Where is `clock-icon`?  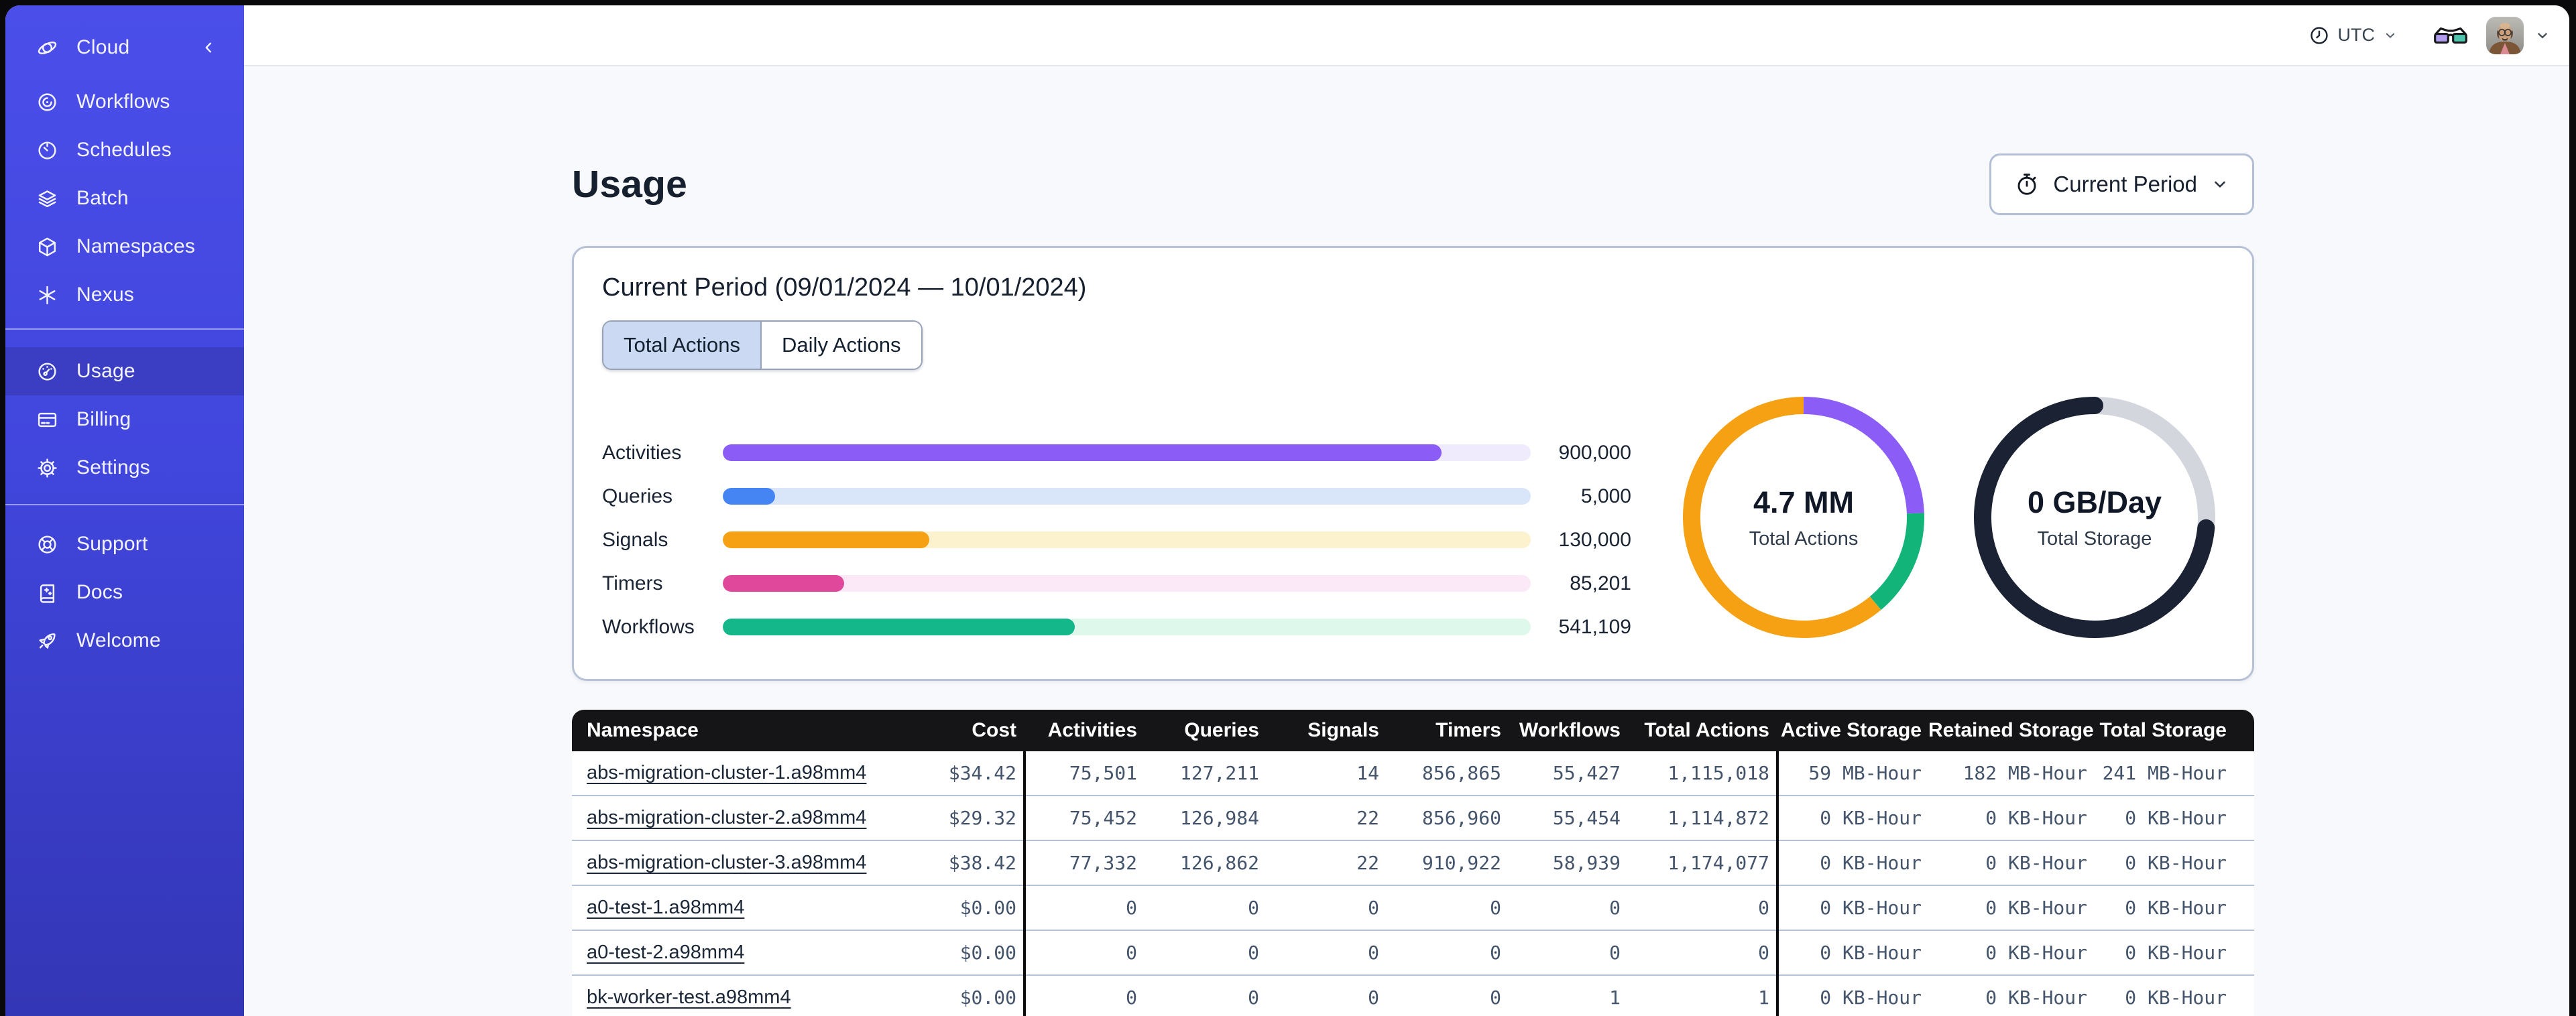 clock-icon is located at coordinates (2319, 35).